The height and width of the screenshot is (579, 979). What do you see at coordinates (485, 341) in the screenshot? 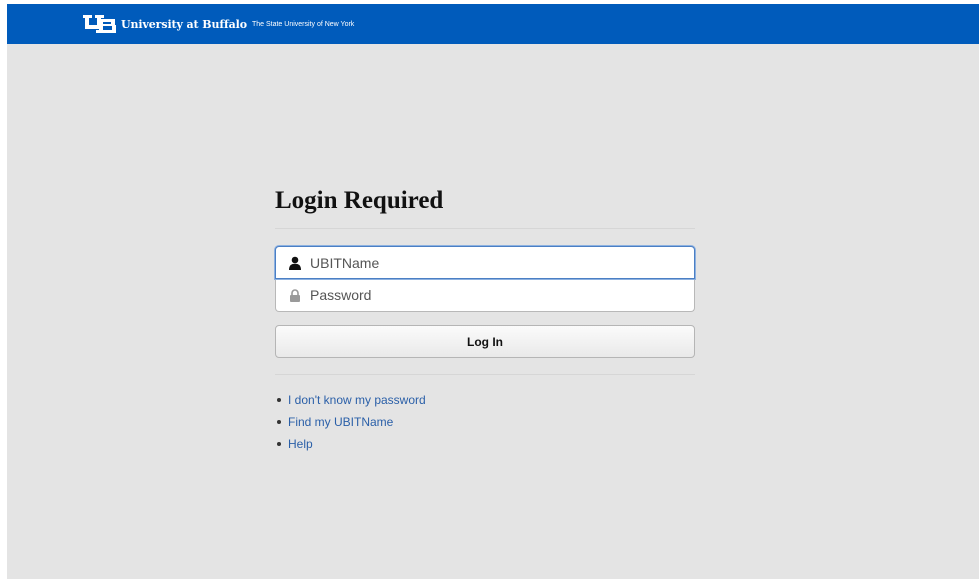
I see `login-button: Log In` at bounding box center [485, 341].